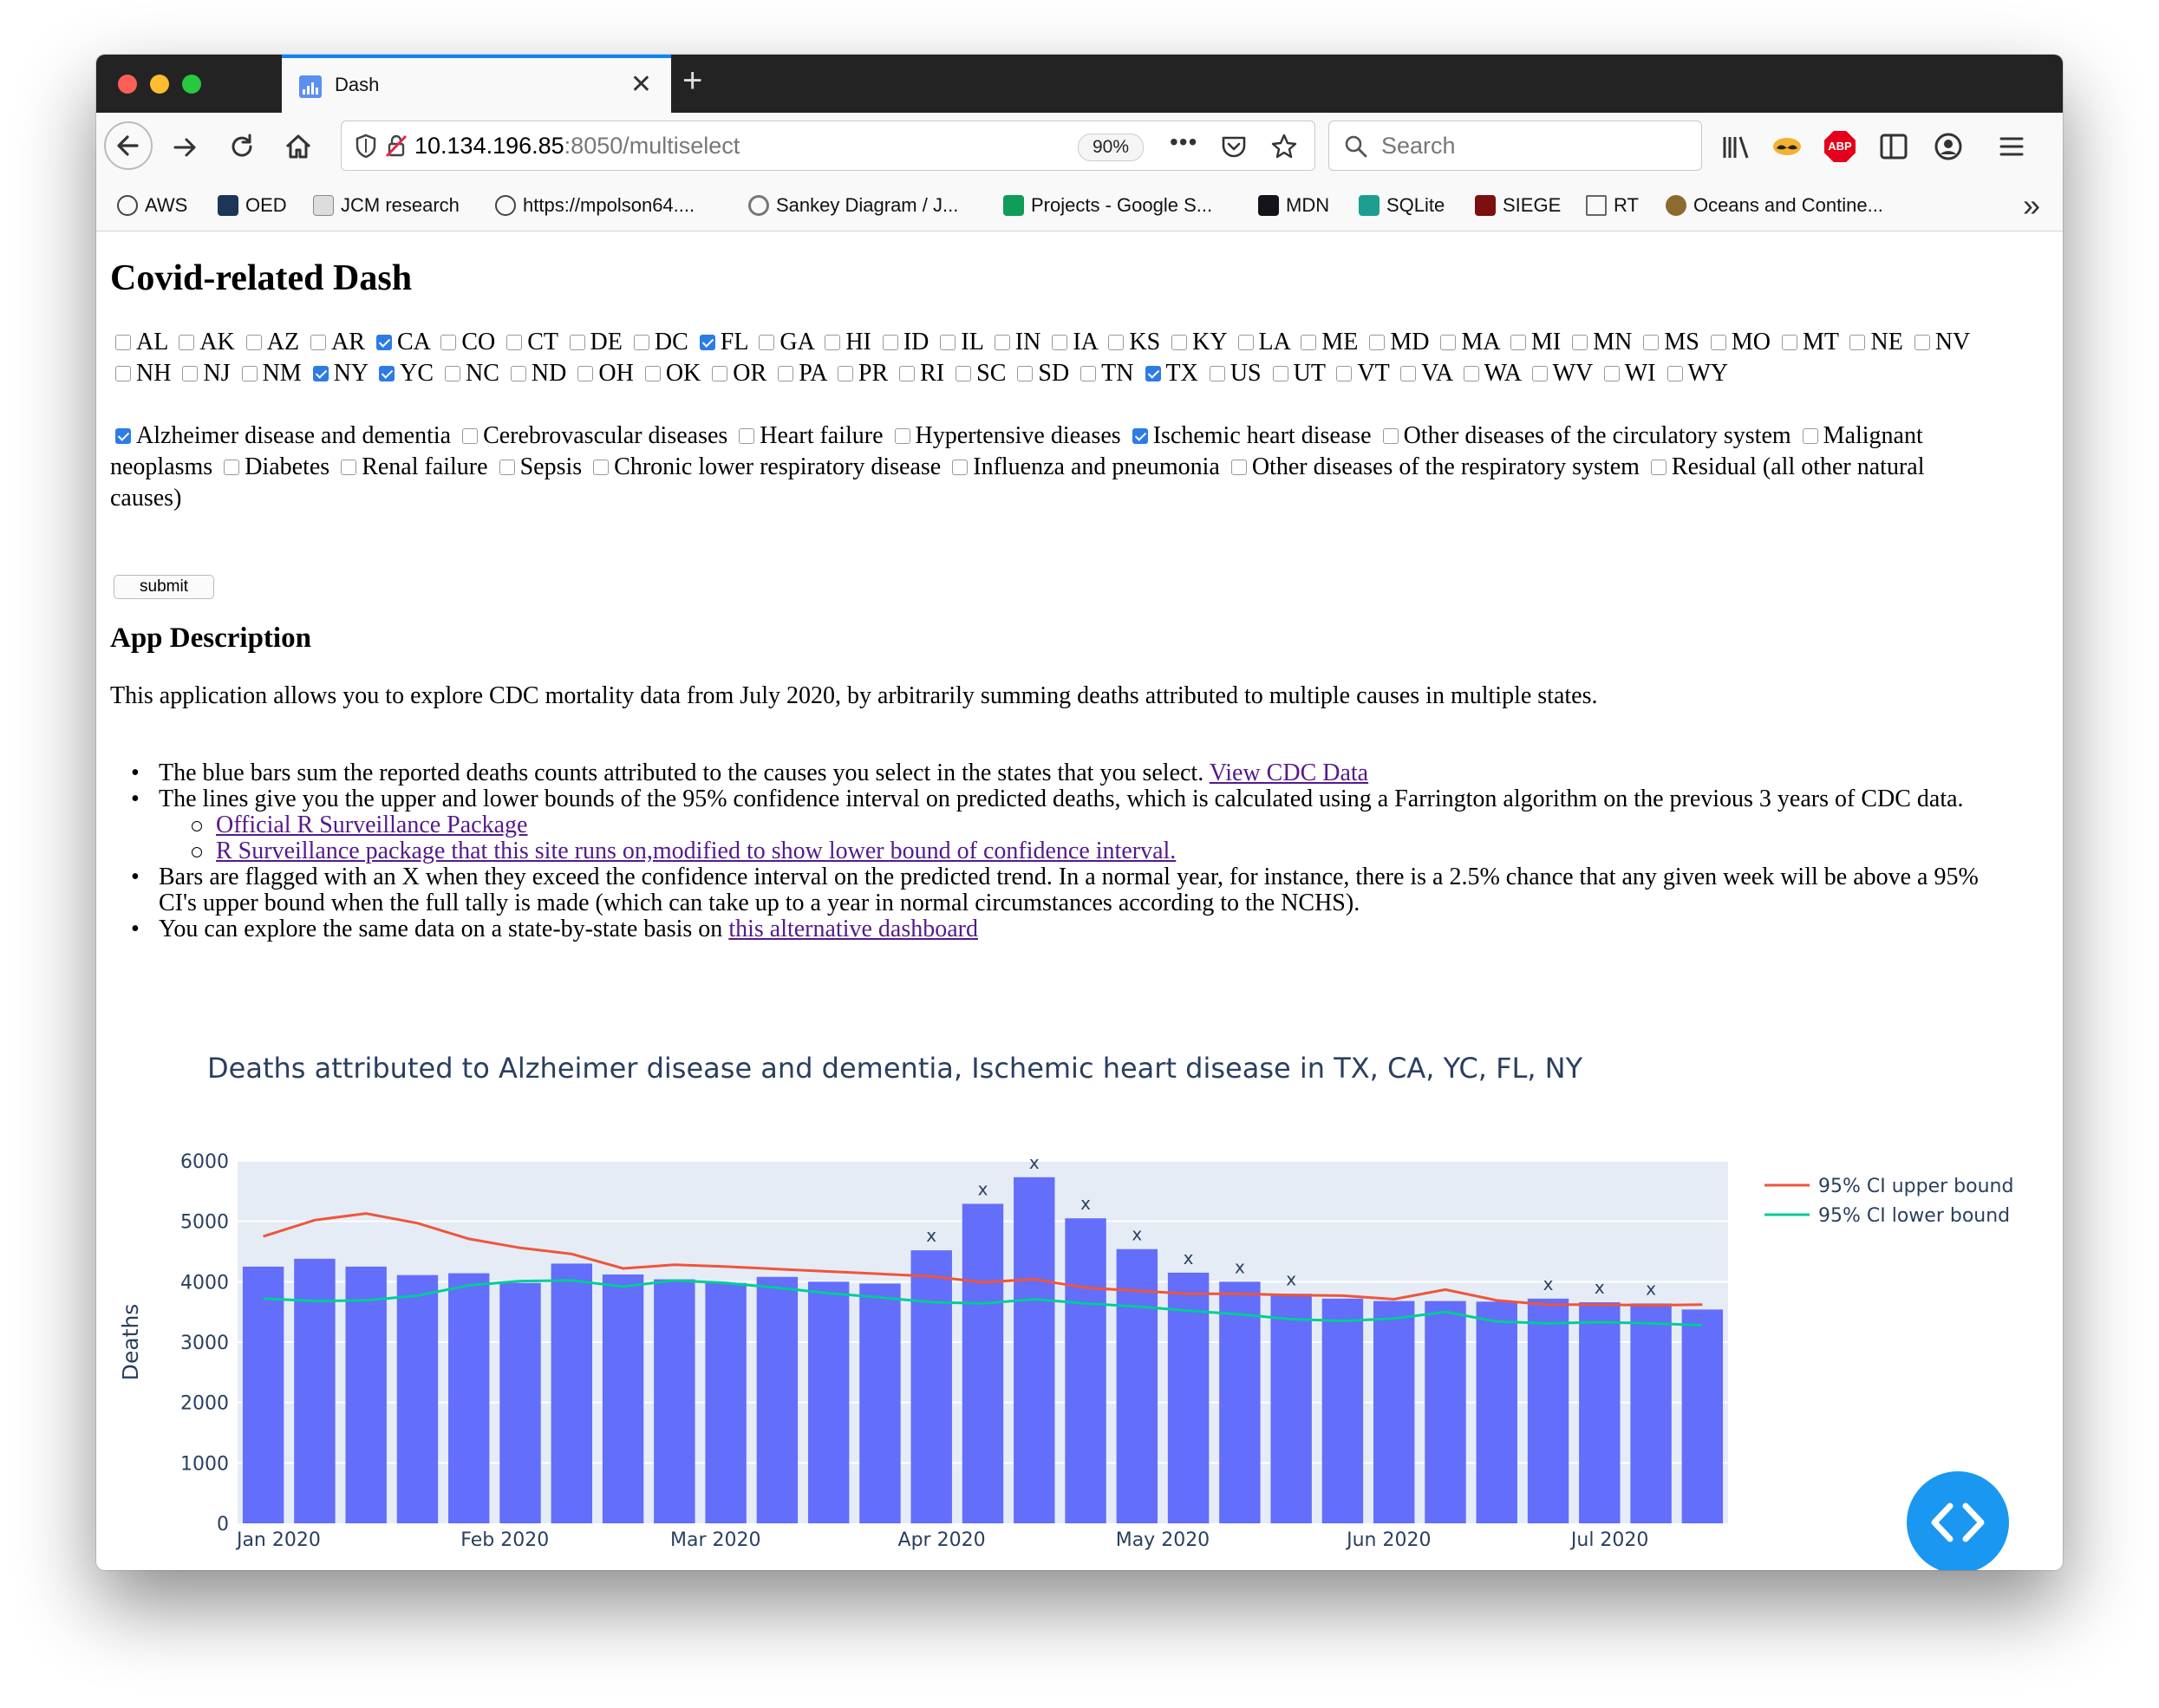 This screenshot has height=1708, width=2159. Describe the element at coordinates (2031, 205) in the screenshot. I see `bookmarks-overflow-icon: »` at that location.